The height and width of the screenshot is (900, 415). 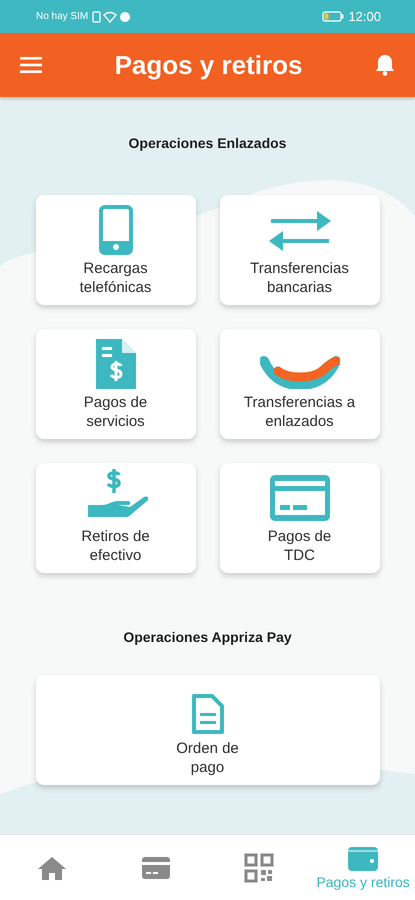 What do you see at coordinates (116, 278) in the screenshot?
I see `card-label: Recargas telefónicas` at bounding box center [116, 278].